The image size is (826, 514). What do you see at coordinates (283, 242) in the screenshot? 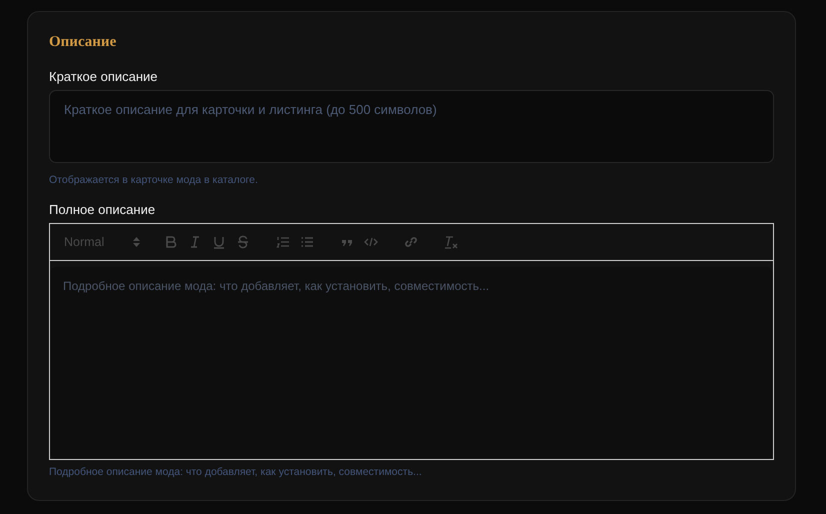
I see `ordered-list-icon` at bounding box center [283, 242].